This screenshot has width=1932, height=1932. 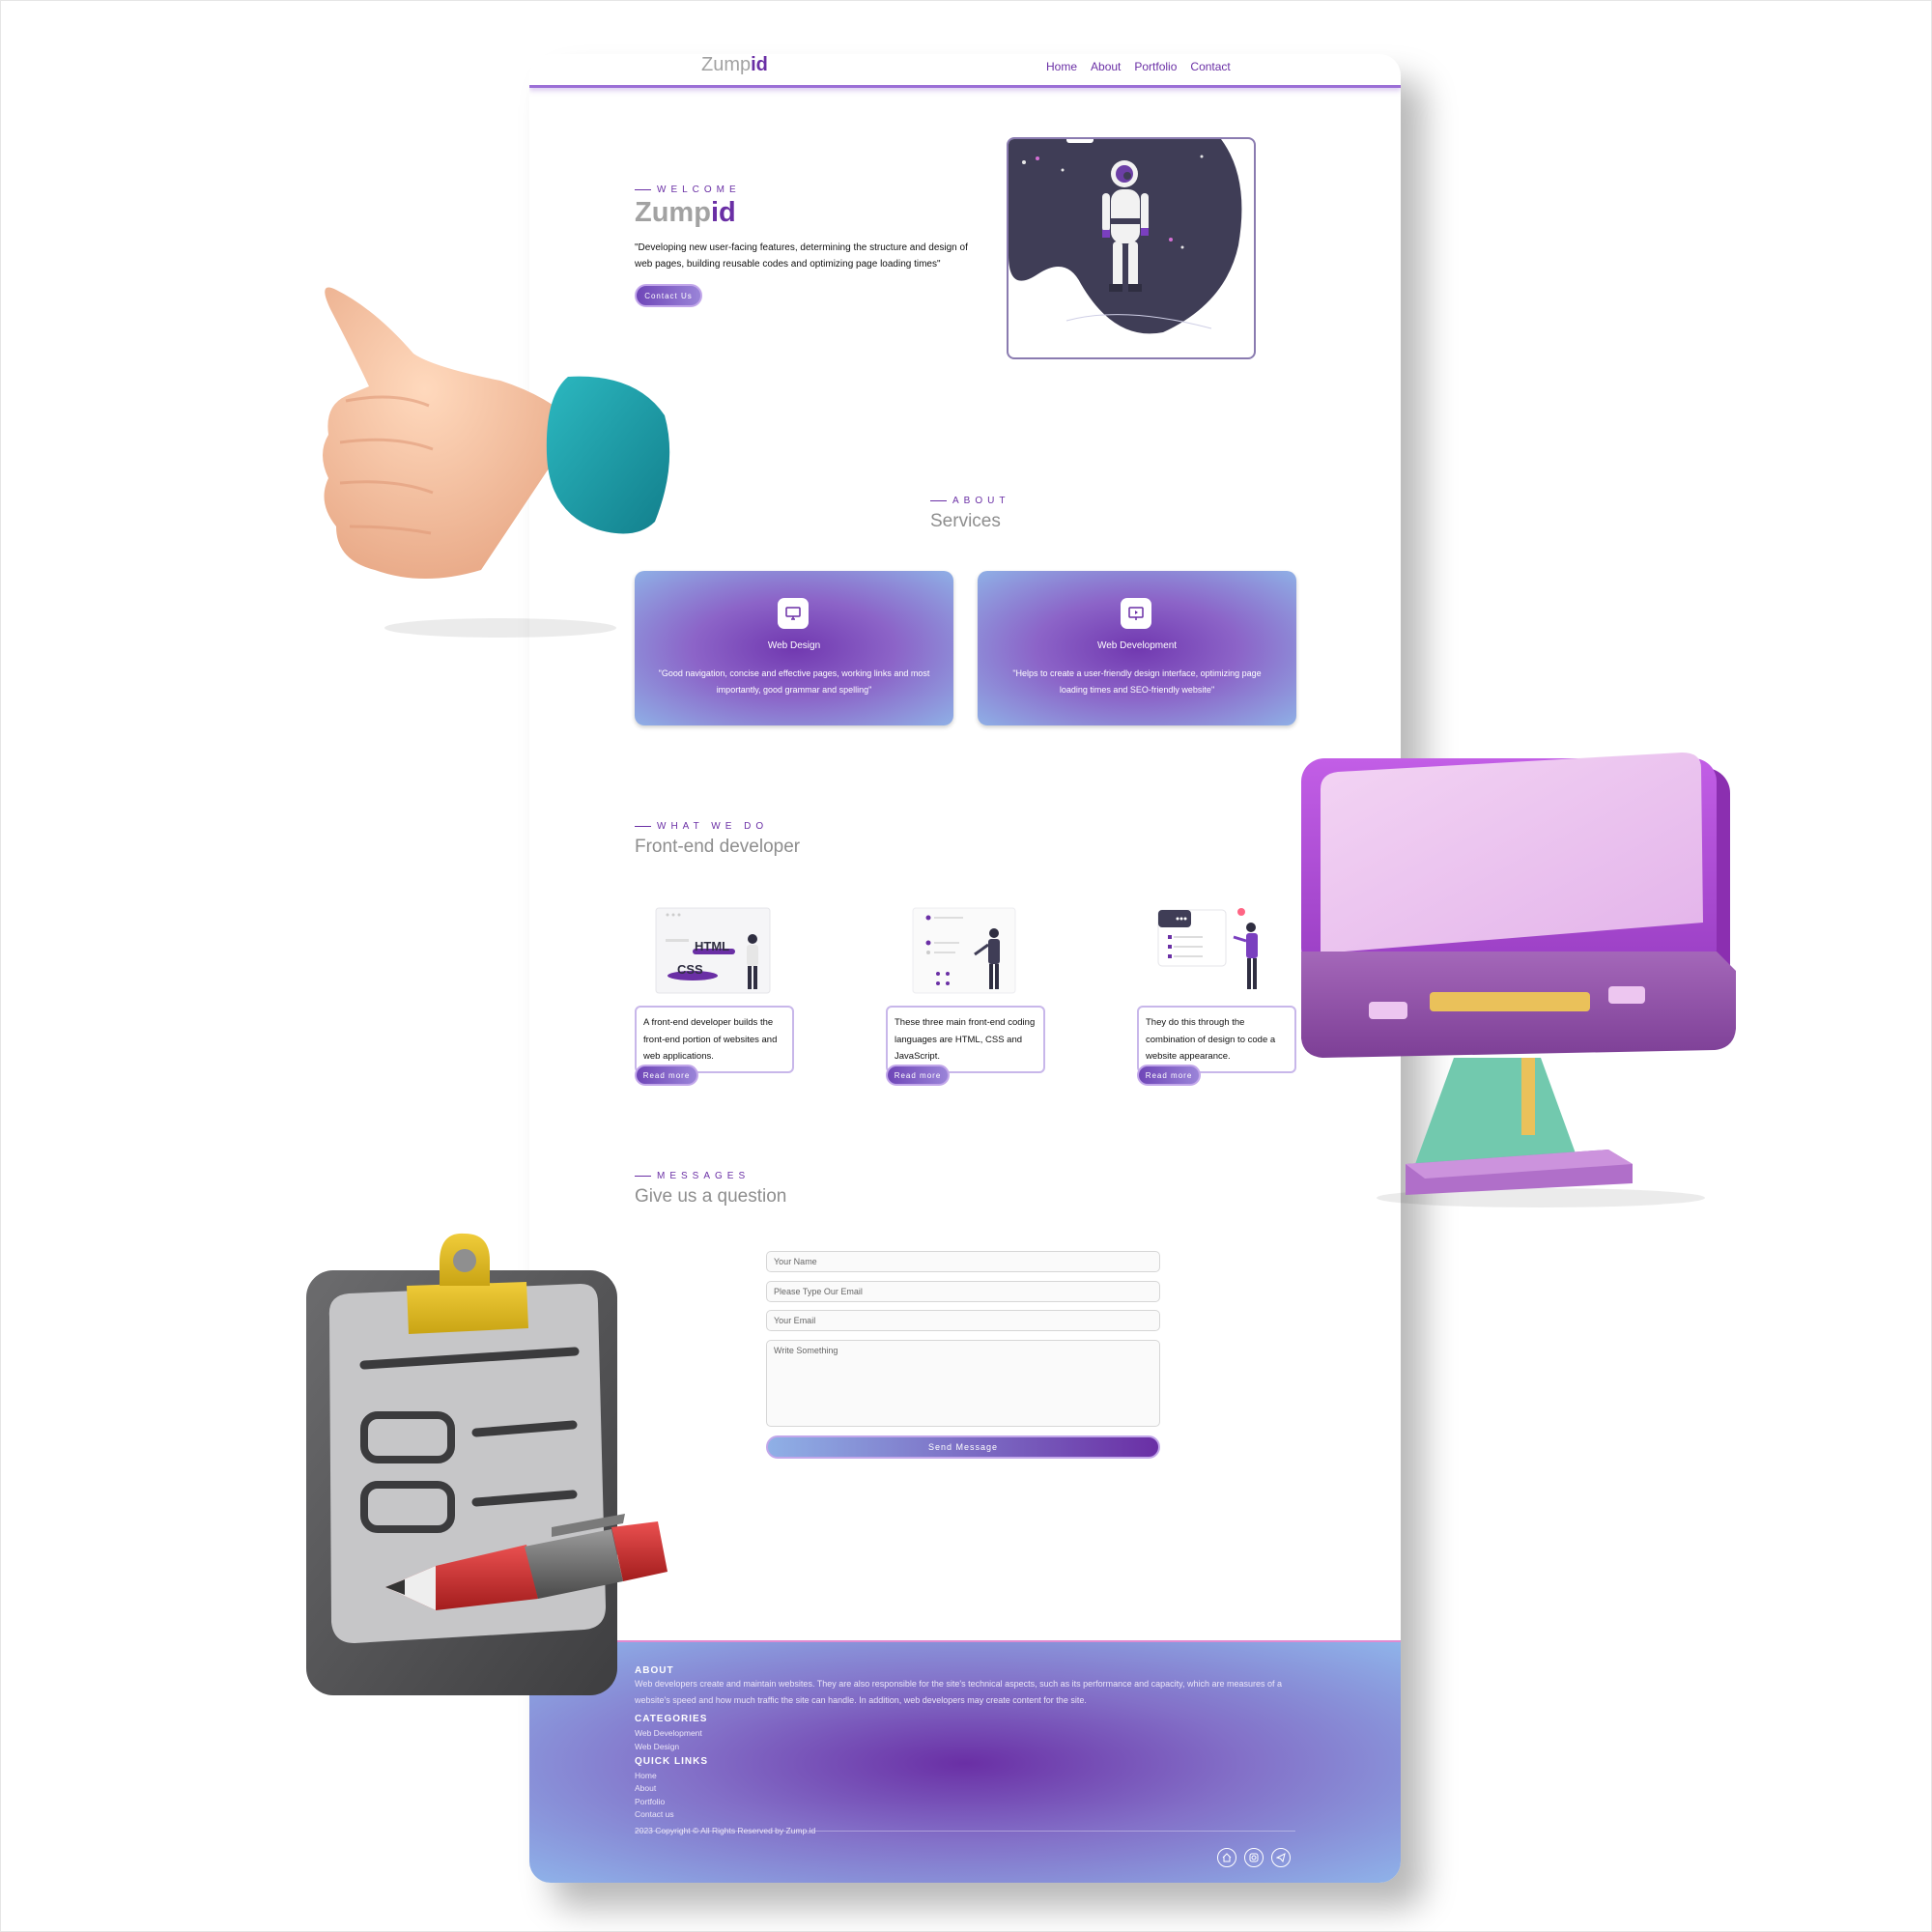 I want to click on computer-monitor-icon, so click(x=1518, y=980).